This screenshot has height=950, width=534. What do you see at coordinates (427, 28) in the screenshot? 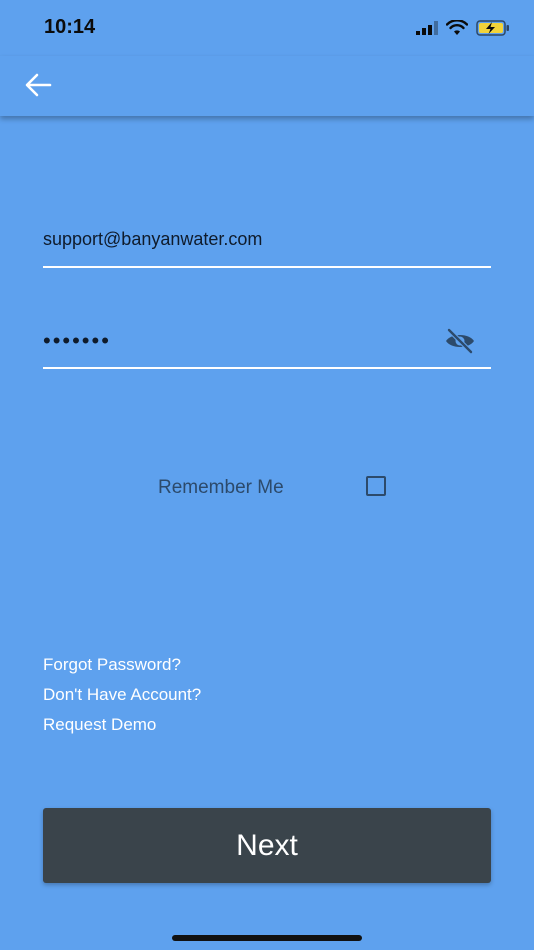
I see `signal-icon` at bounding box center [427, 28].